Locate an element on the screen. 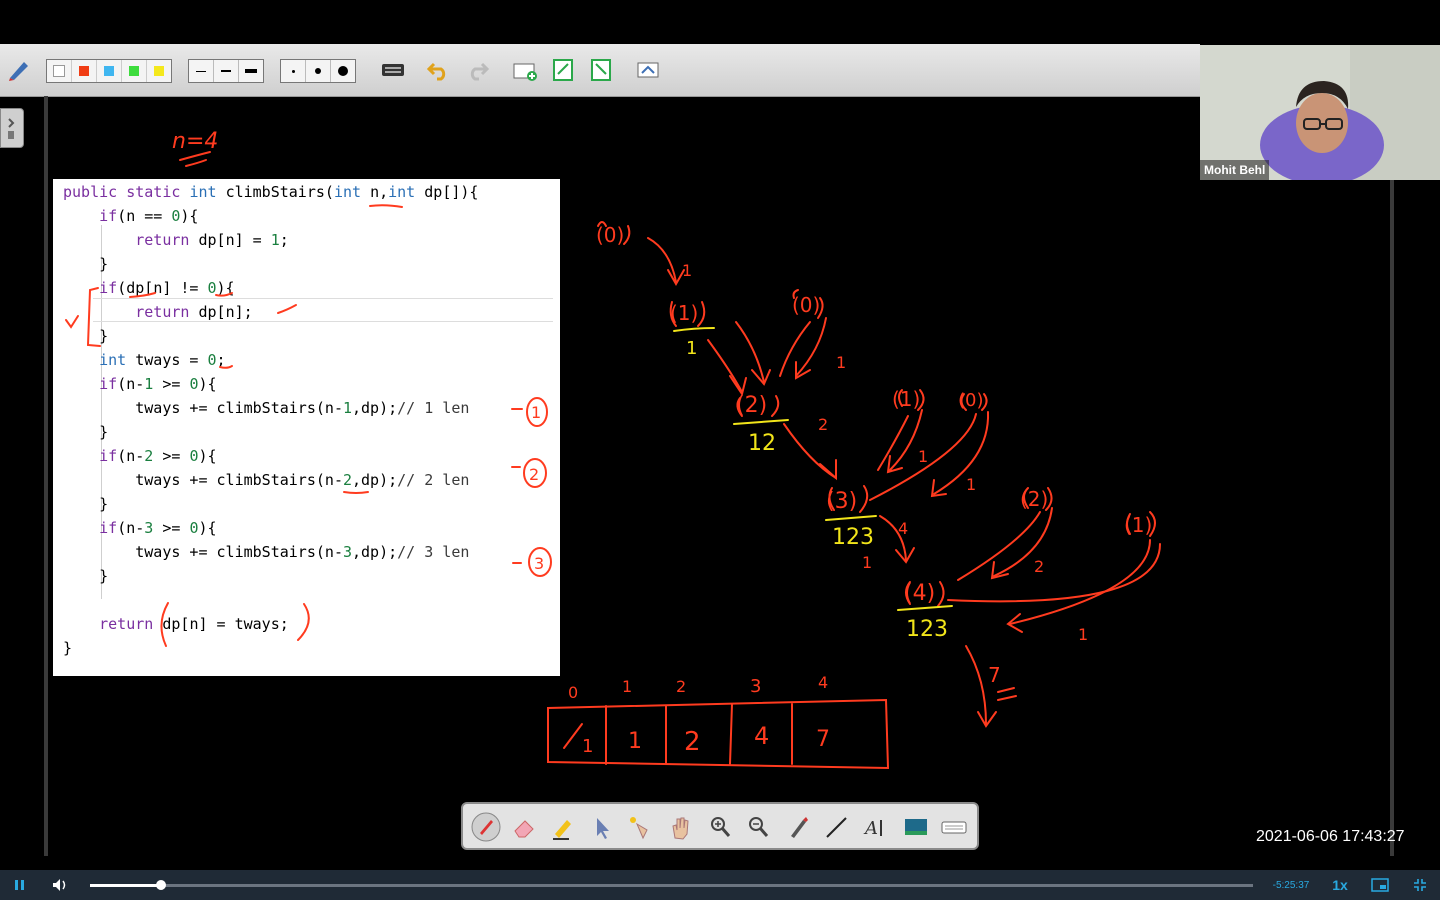  presenter-webcam: Mohit Behl is located at coordinates (1320, 112).